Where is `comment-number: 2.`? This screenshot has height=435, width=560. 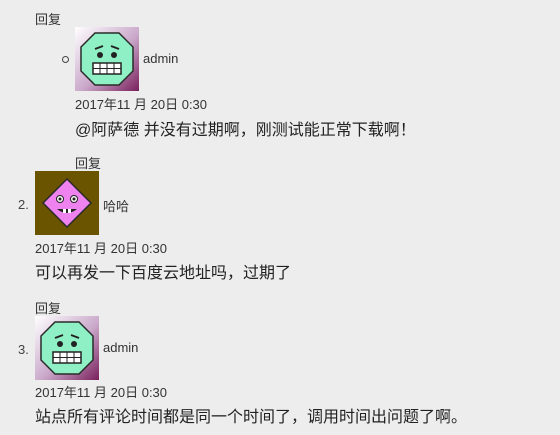 comment-number: 2. is located at coordinates (23, 204).